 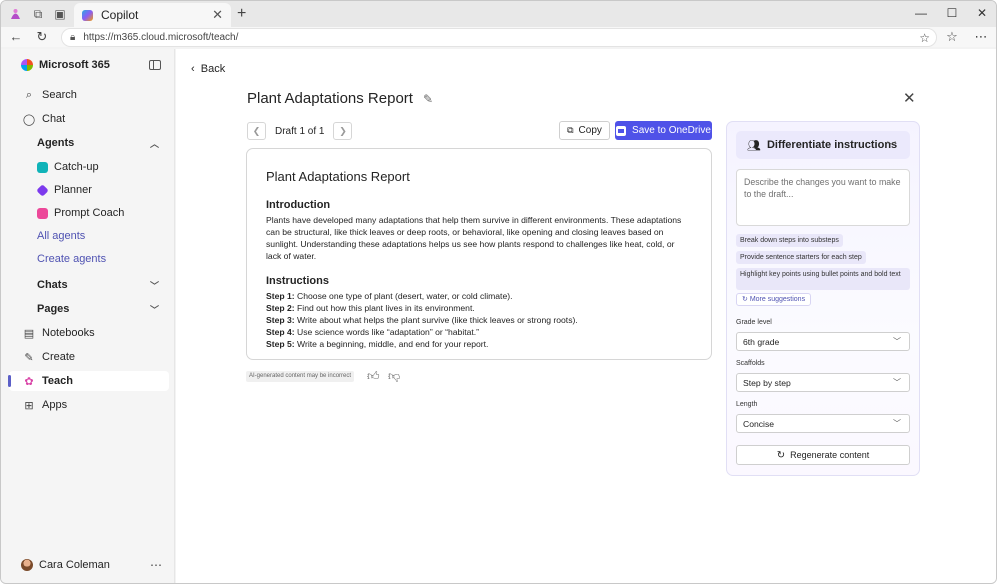 What do you see at coordinates (373, 376) in the screenshot?
I see `thumbs-up-icon: 👍︎` at bounding box center [373, 376].